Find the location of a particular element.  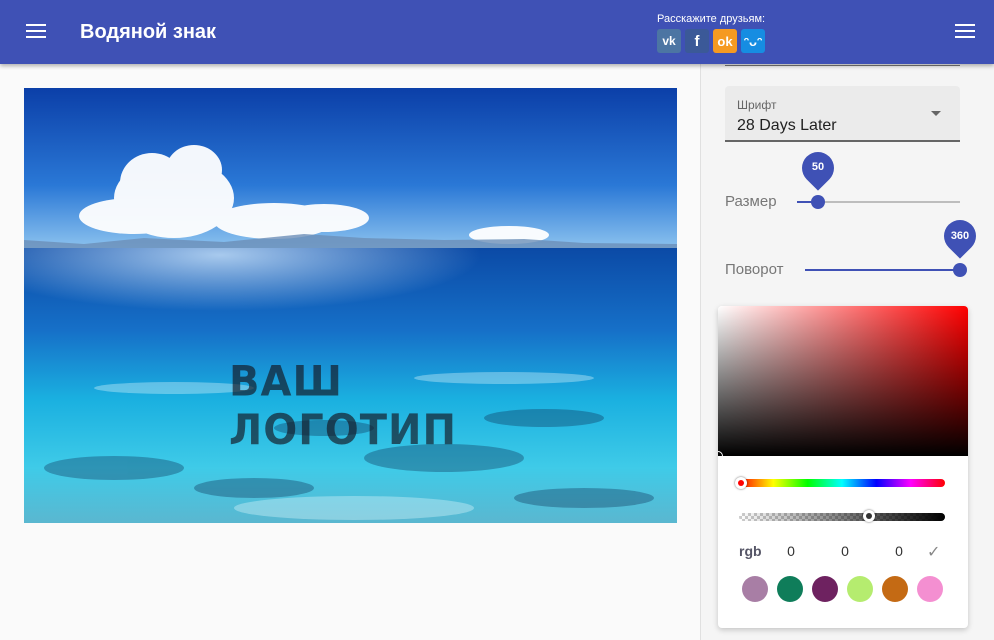

size-value: 50 is located at coordinates (818, 167).